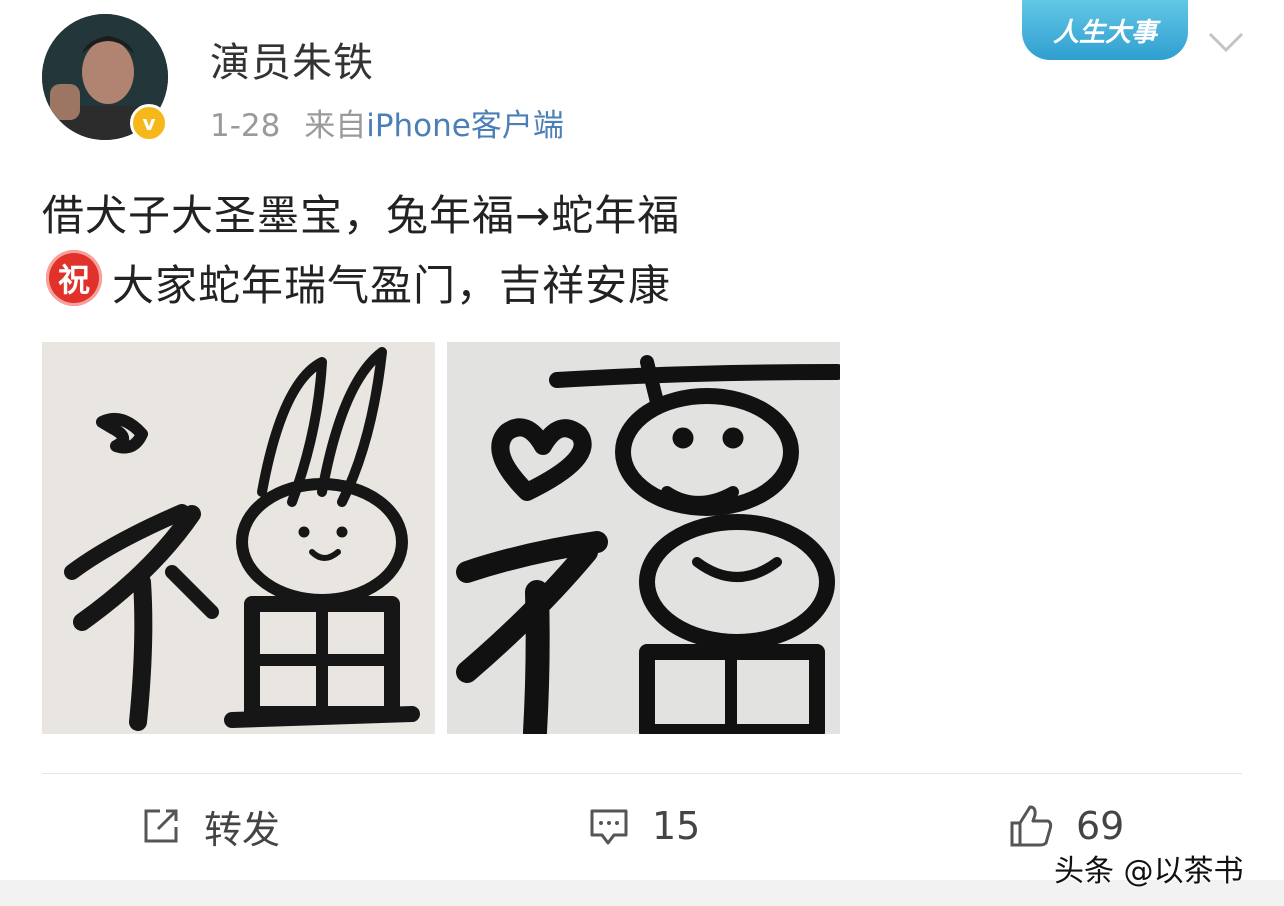 The image size is (1284, 906). Describe the element at coordinates (74, 278) in the screenshot. I see `zhu-emoji-icon: 祝` at that location.